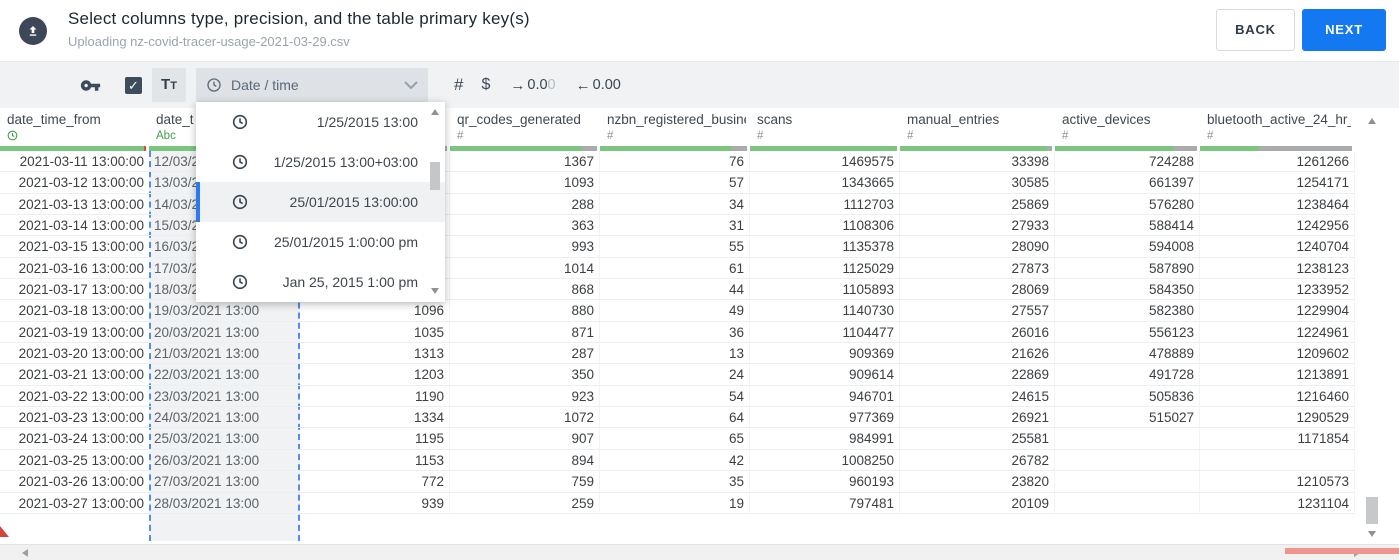  Describe the element at coordinates (224, 354) in the screenshot. I see `table-cell: 21/03/2021 13:00` at that location.